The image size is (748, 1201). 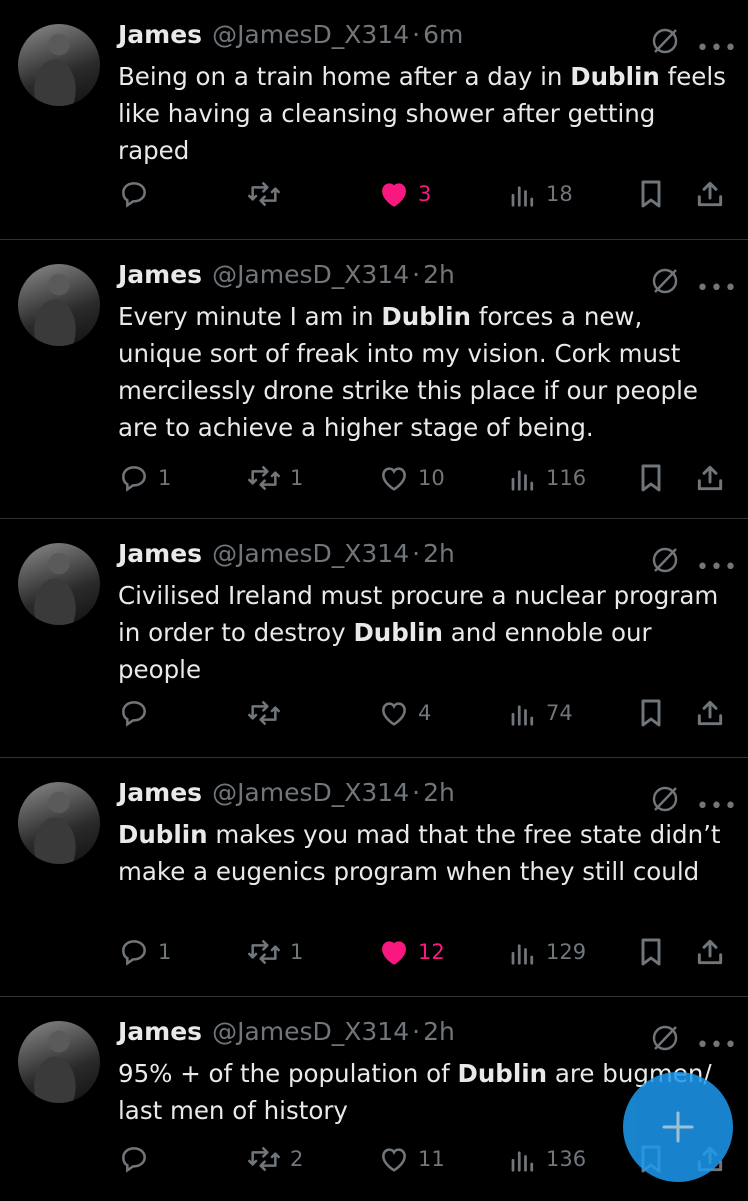 I want to click on views-button: 116, so click(x=547, y=478).